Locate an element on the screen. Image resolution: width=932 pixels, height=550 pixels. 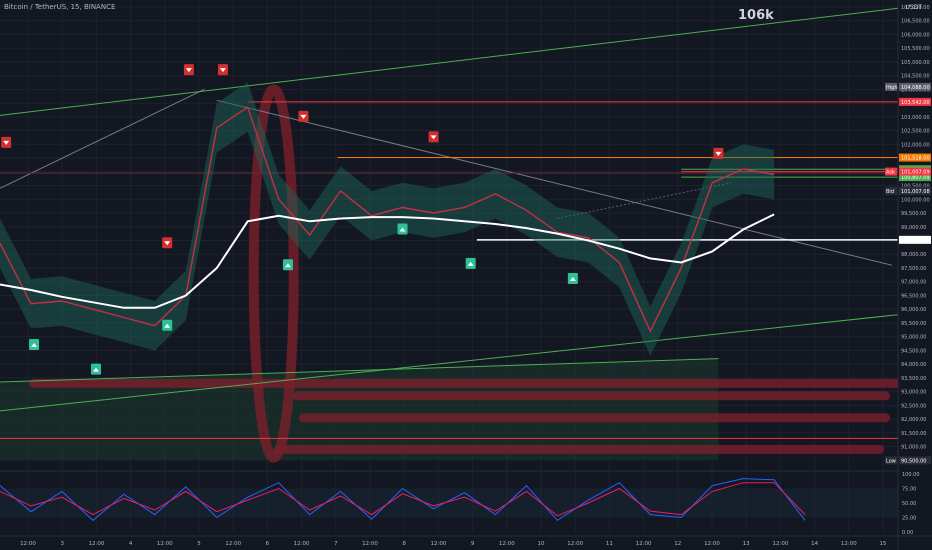
price-tick-label: 95,000.00 is located at coordinates (913, 338).